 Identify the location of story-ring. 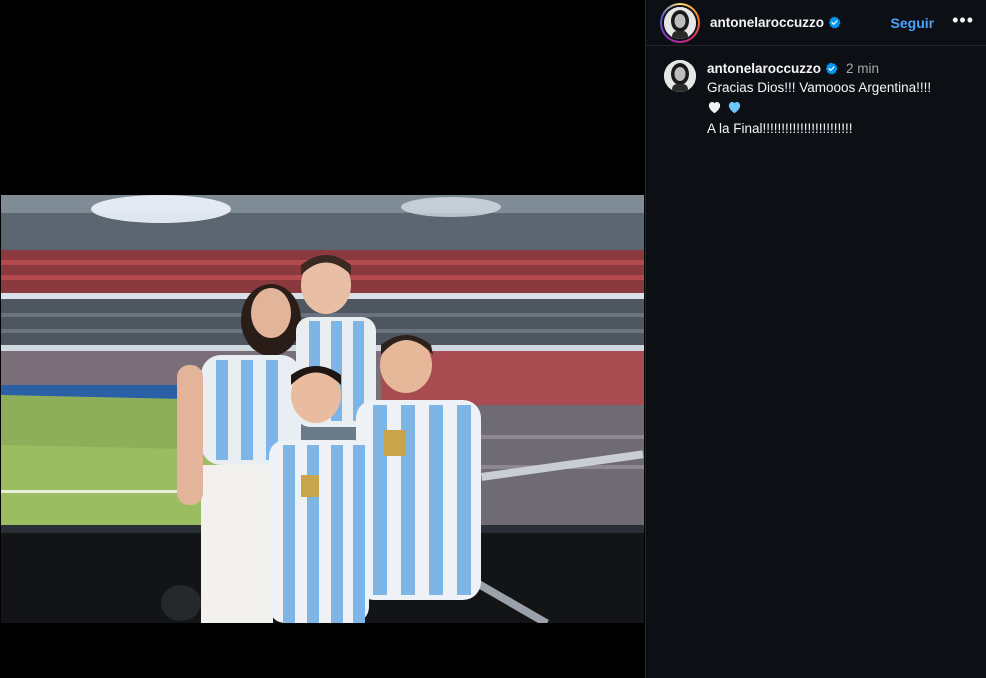
(680, 22).